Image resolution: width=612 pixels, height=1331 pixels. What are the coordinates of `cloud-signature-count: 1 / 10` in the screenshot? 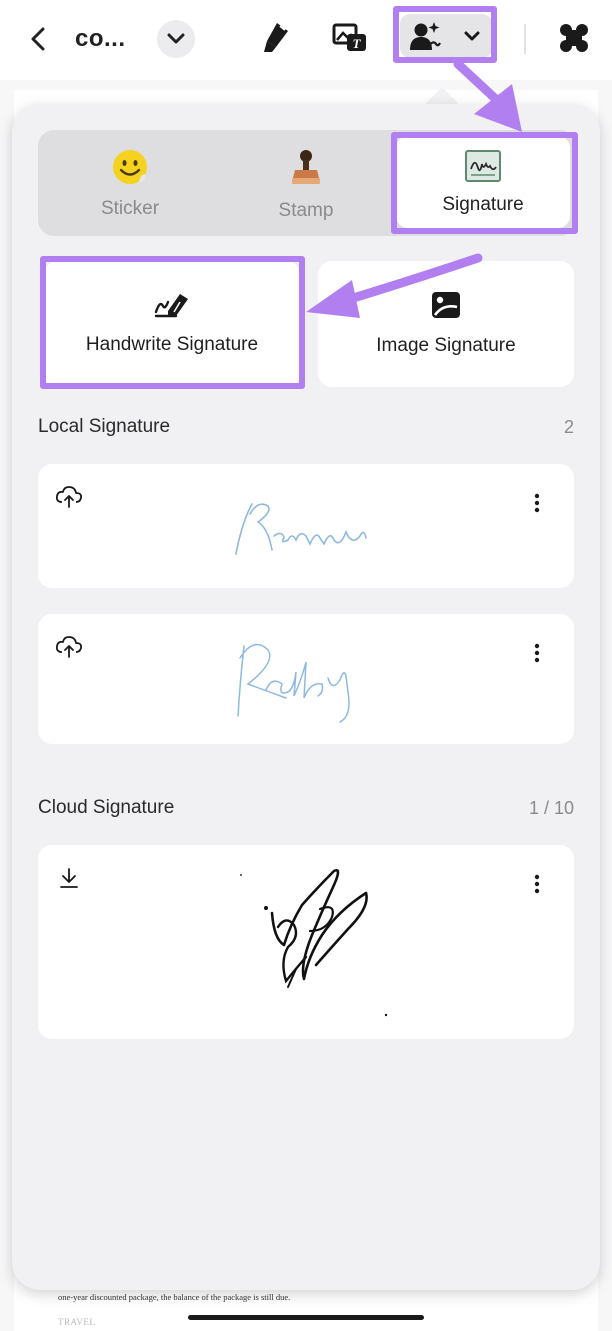 It's located at (551, 808).